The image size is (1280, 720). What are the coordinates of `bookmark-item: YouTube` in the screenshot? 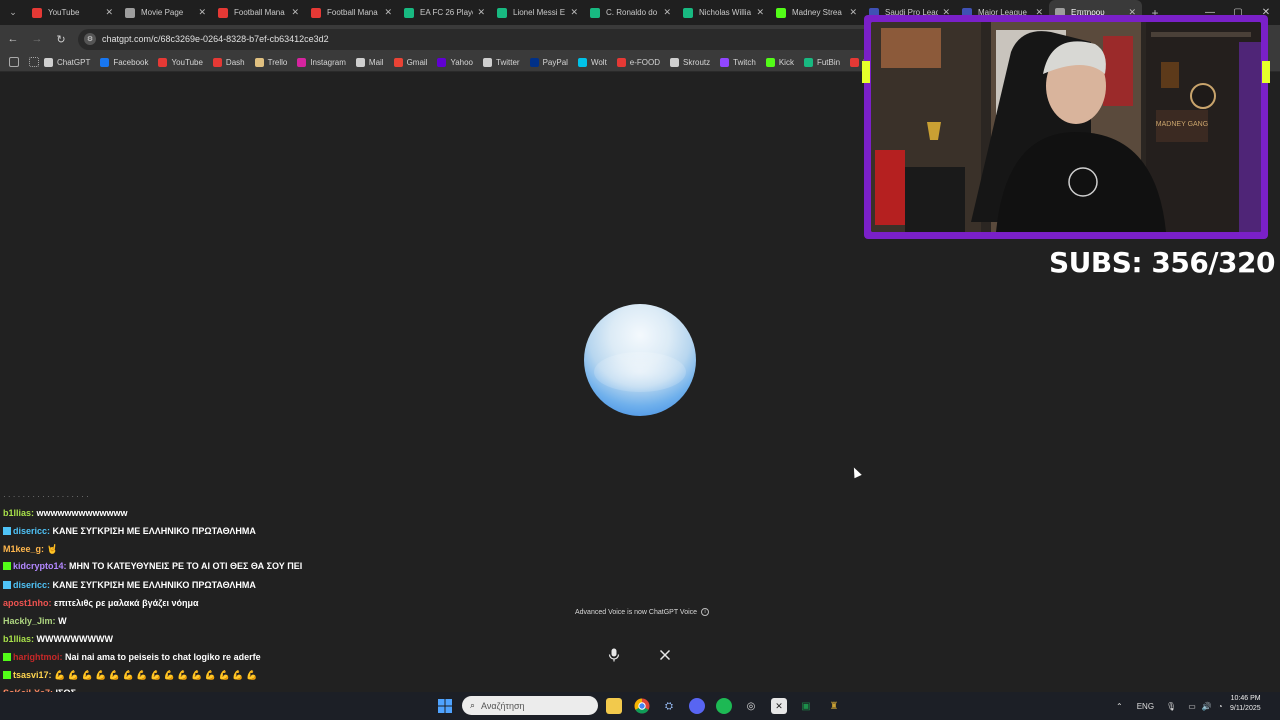 It's located at (180, 62).